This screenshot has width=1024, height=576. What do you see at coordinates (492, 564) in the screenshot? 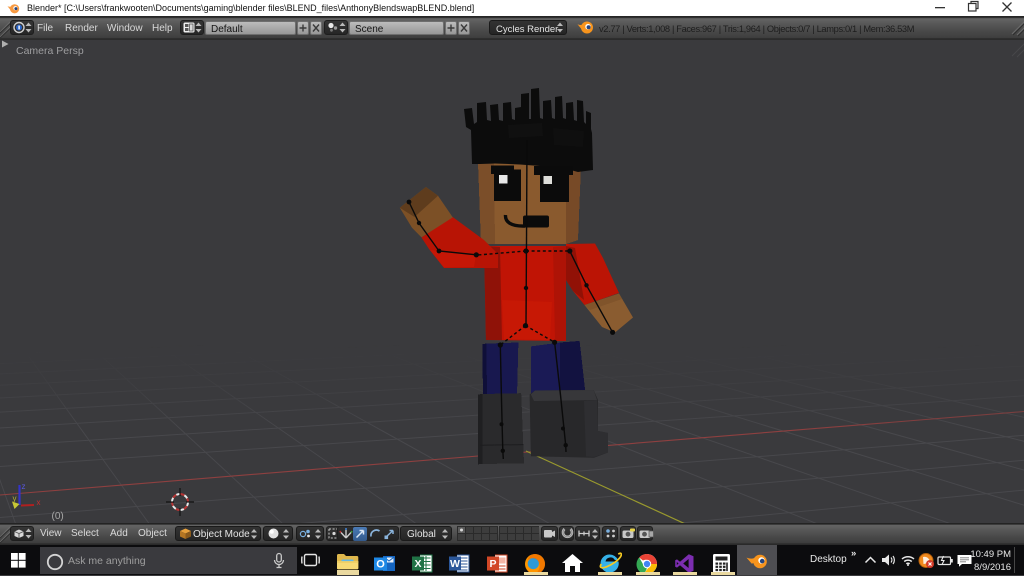
I see `svg-text: P` at bounding box center [492, 564].